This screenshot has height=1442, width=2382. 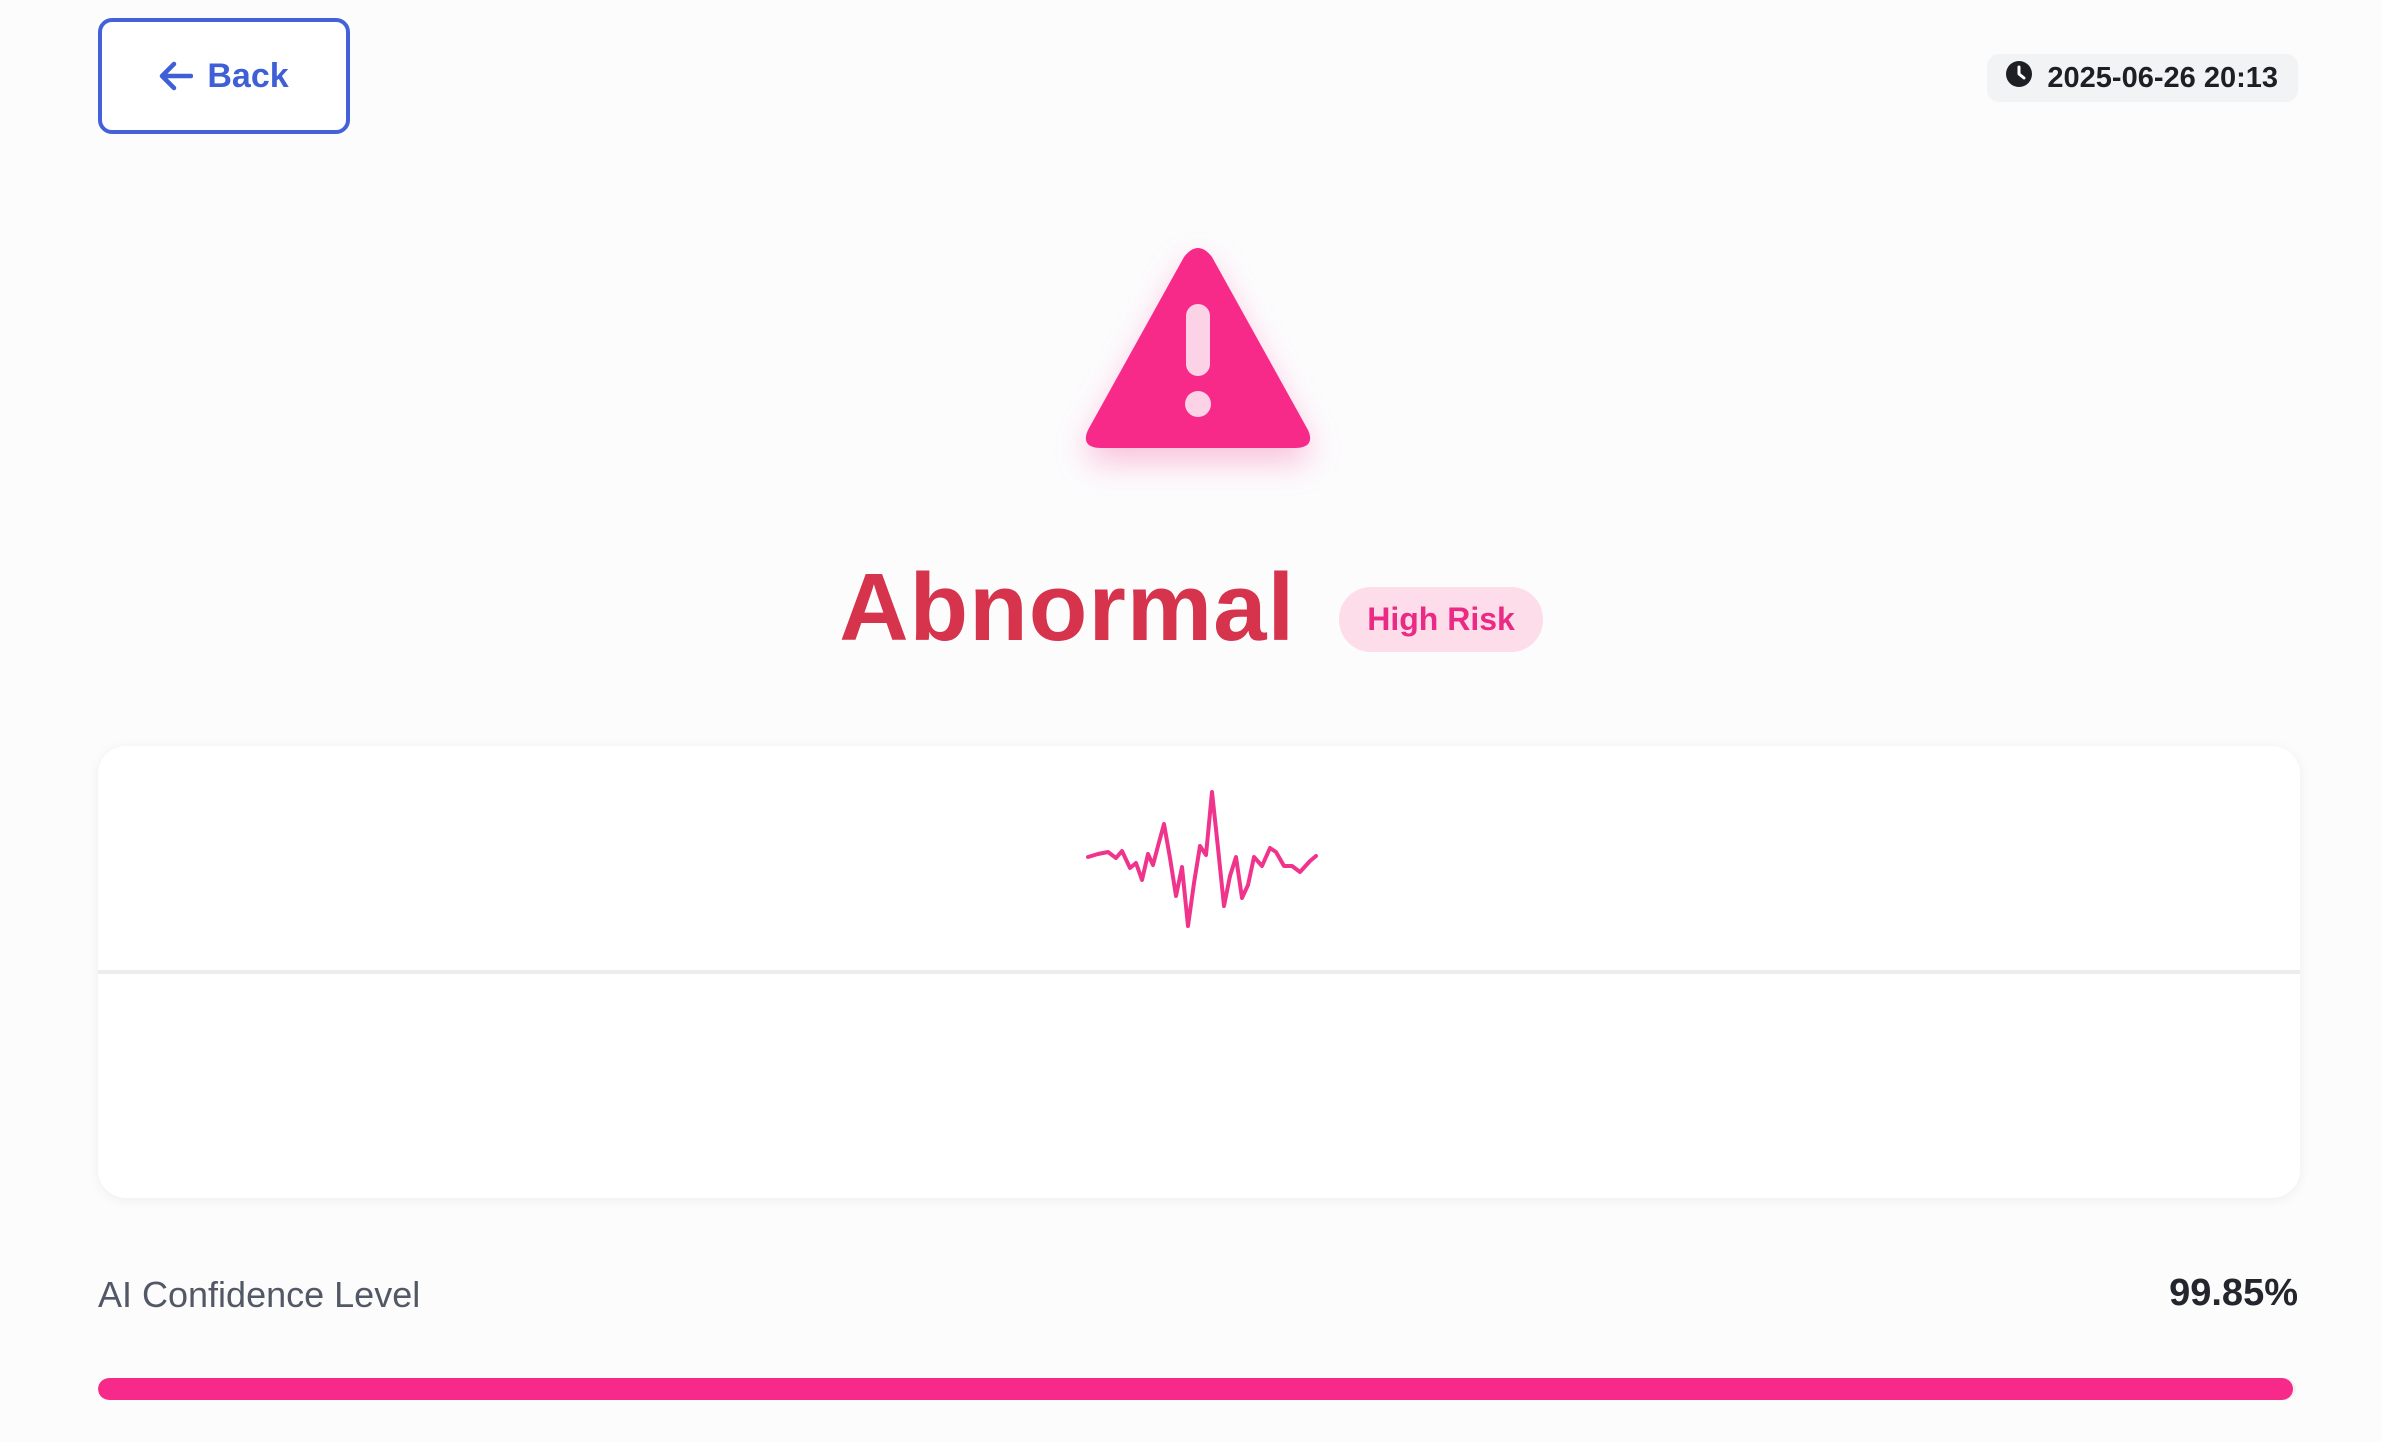 I want to click on card-divider, so click(x=1199, y=972).